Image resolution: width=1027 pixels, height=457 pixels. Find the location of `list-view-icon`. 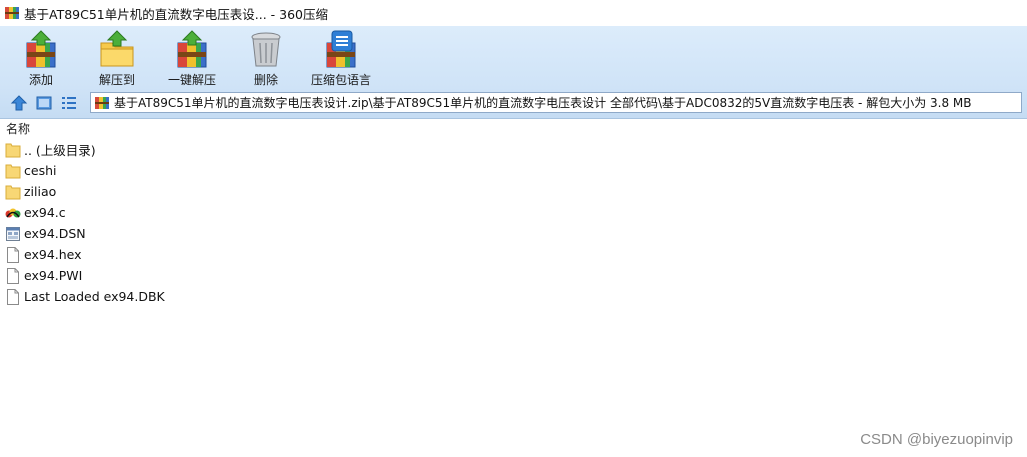

list-view-icon is located at coordinates (69, 103).